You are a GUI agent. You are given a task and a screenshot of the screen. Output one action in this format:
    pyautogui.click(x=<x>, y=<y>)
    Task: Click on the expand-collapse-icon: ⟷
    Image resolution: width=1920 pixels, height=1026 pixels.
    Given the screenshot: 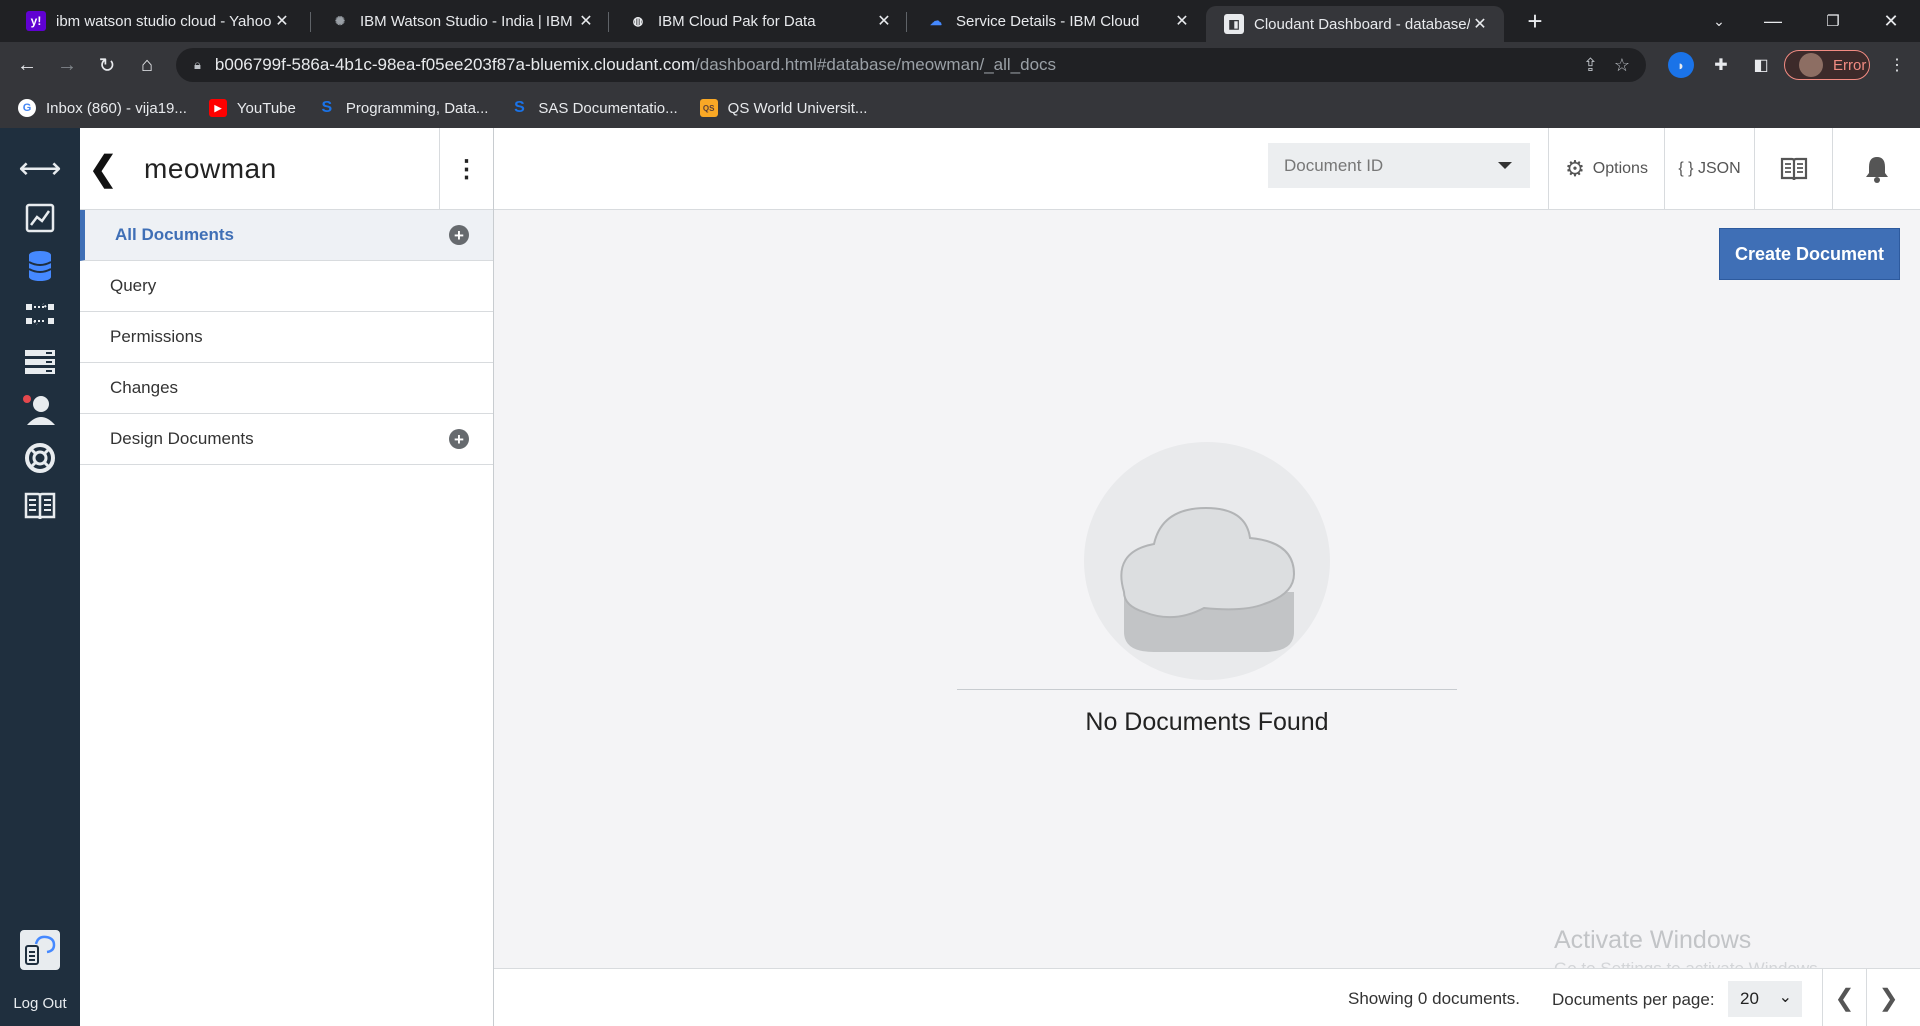 What is the action you would take?
    pyautogui.click(x=40, y=168)
    